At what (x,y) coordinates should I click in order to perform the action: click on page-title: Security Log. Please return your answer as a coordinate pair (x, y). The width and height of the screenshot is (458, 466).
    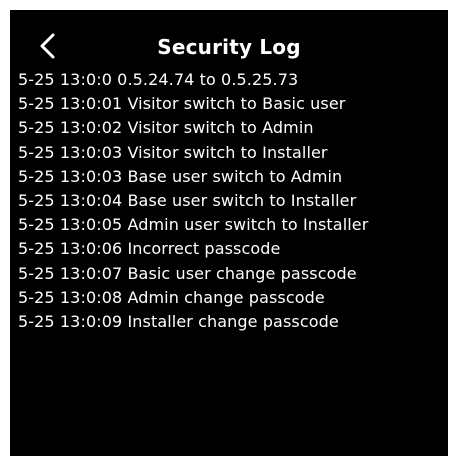
    Looking at the image, I should click on (229, 47).